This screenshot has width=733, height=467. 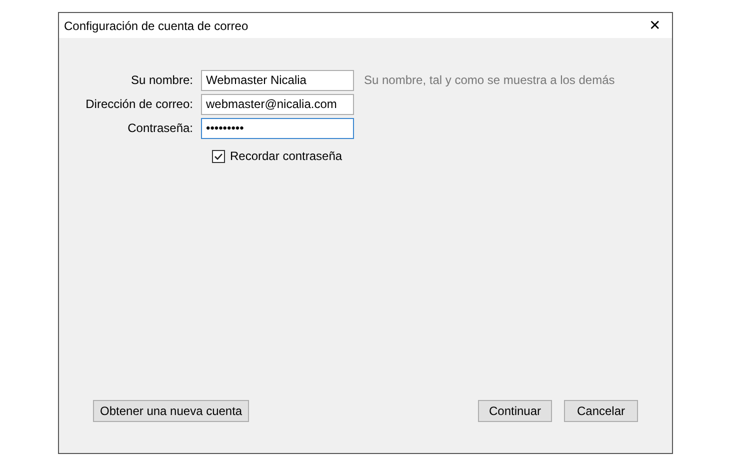 What do you see at coordinates (277, 80) in the screenshot?
I see `text-field: Webmaster Nicalia` at bounding box center [277, 80].